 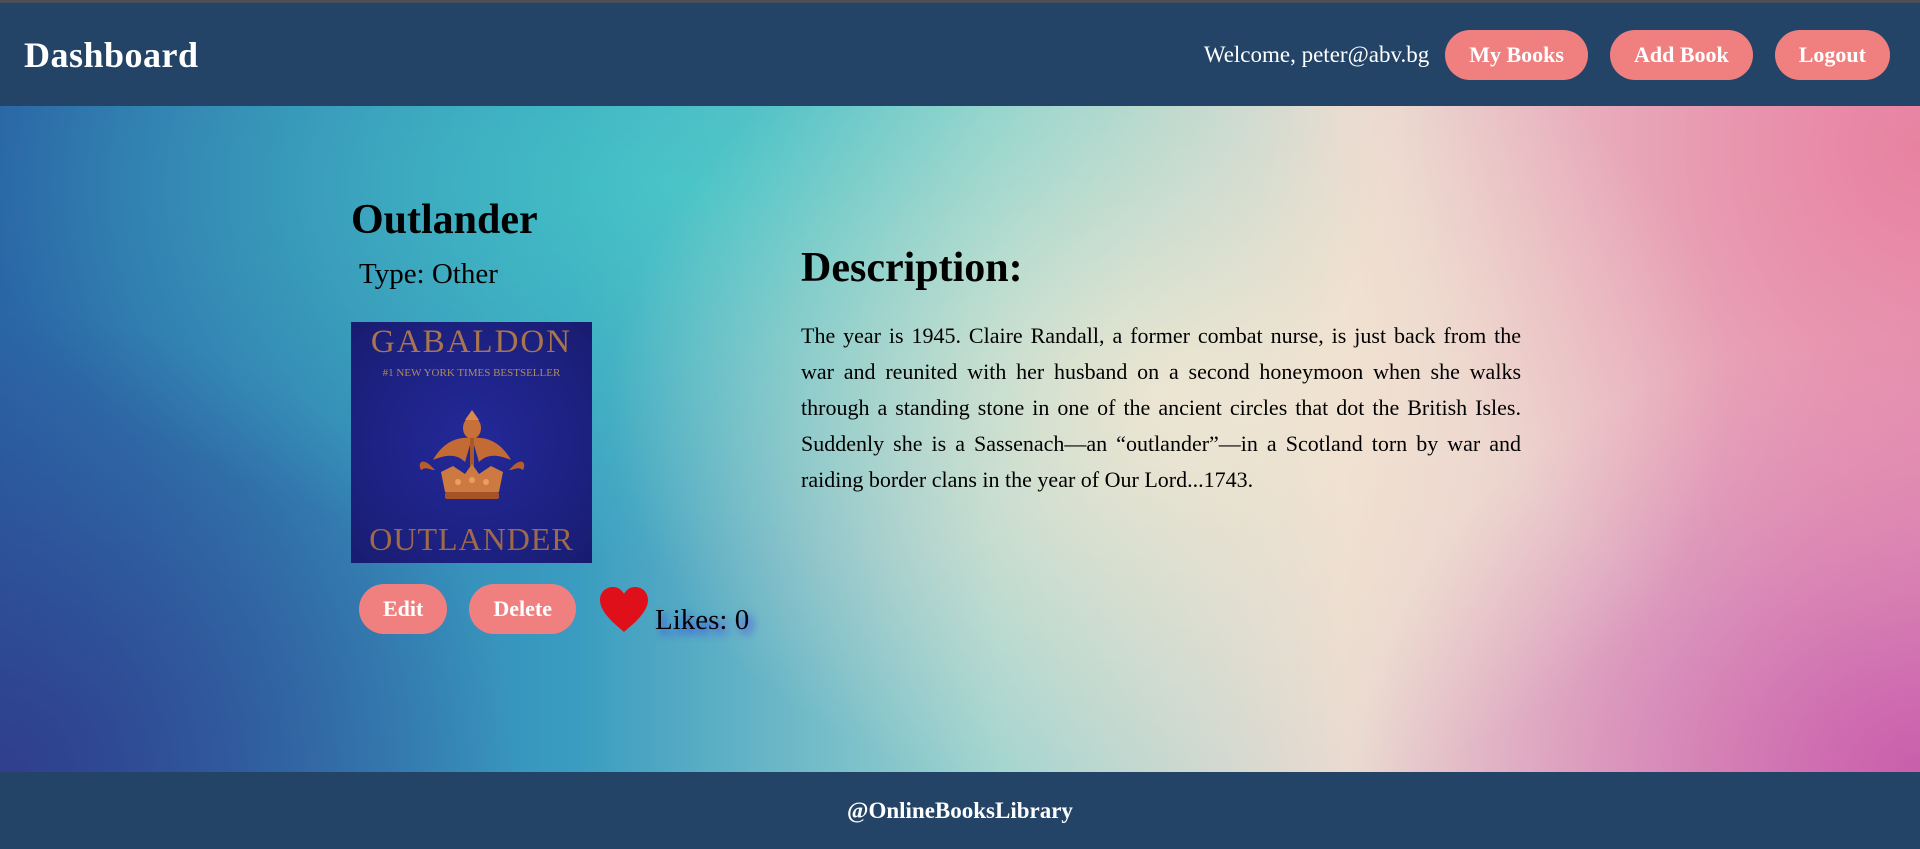 What do you see at coordinates (624, 610) in the screenshot?
I see `heart-icon` at bounding box center [624, 610].